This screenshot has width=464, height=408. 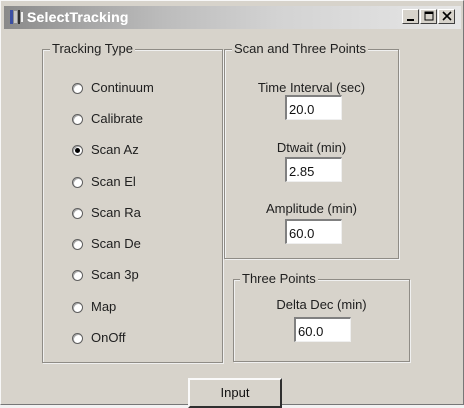 I want to click on radio-label-scan-de: Scan De, so click(x=116, y=243).